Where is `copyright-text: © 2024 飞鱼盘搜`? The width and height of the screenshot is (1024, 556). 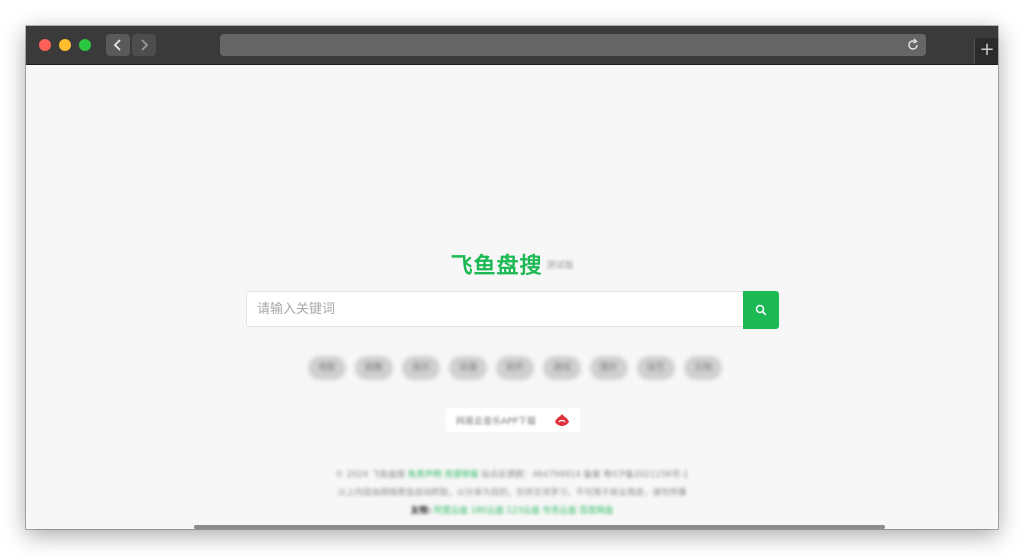
copyright-text: © 2024 飞鱼盘搜 is located at coordinates (370, 475).